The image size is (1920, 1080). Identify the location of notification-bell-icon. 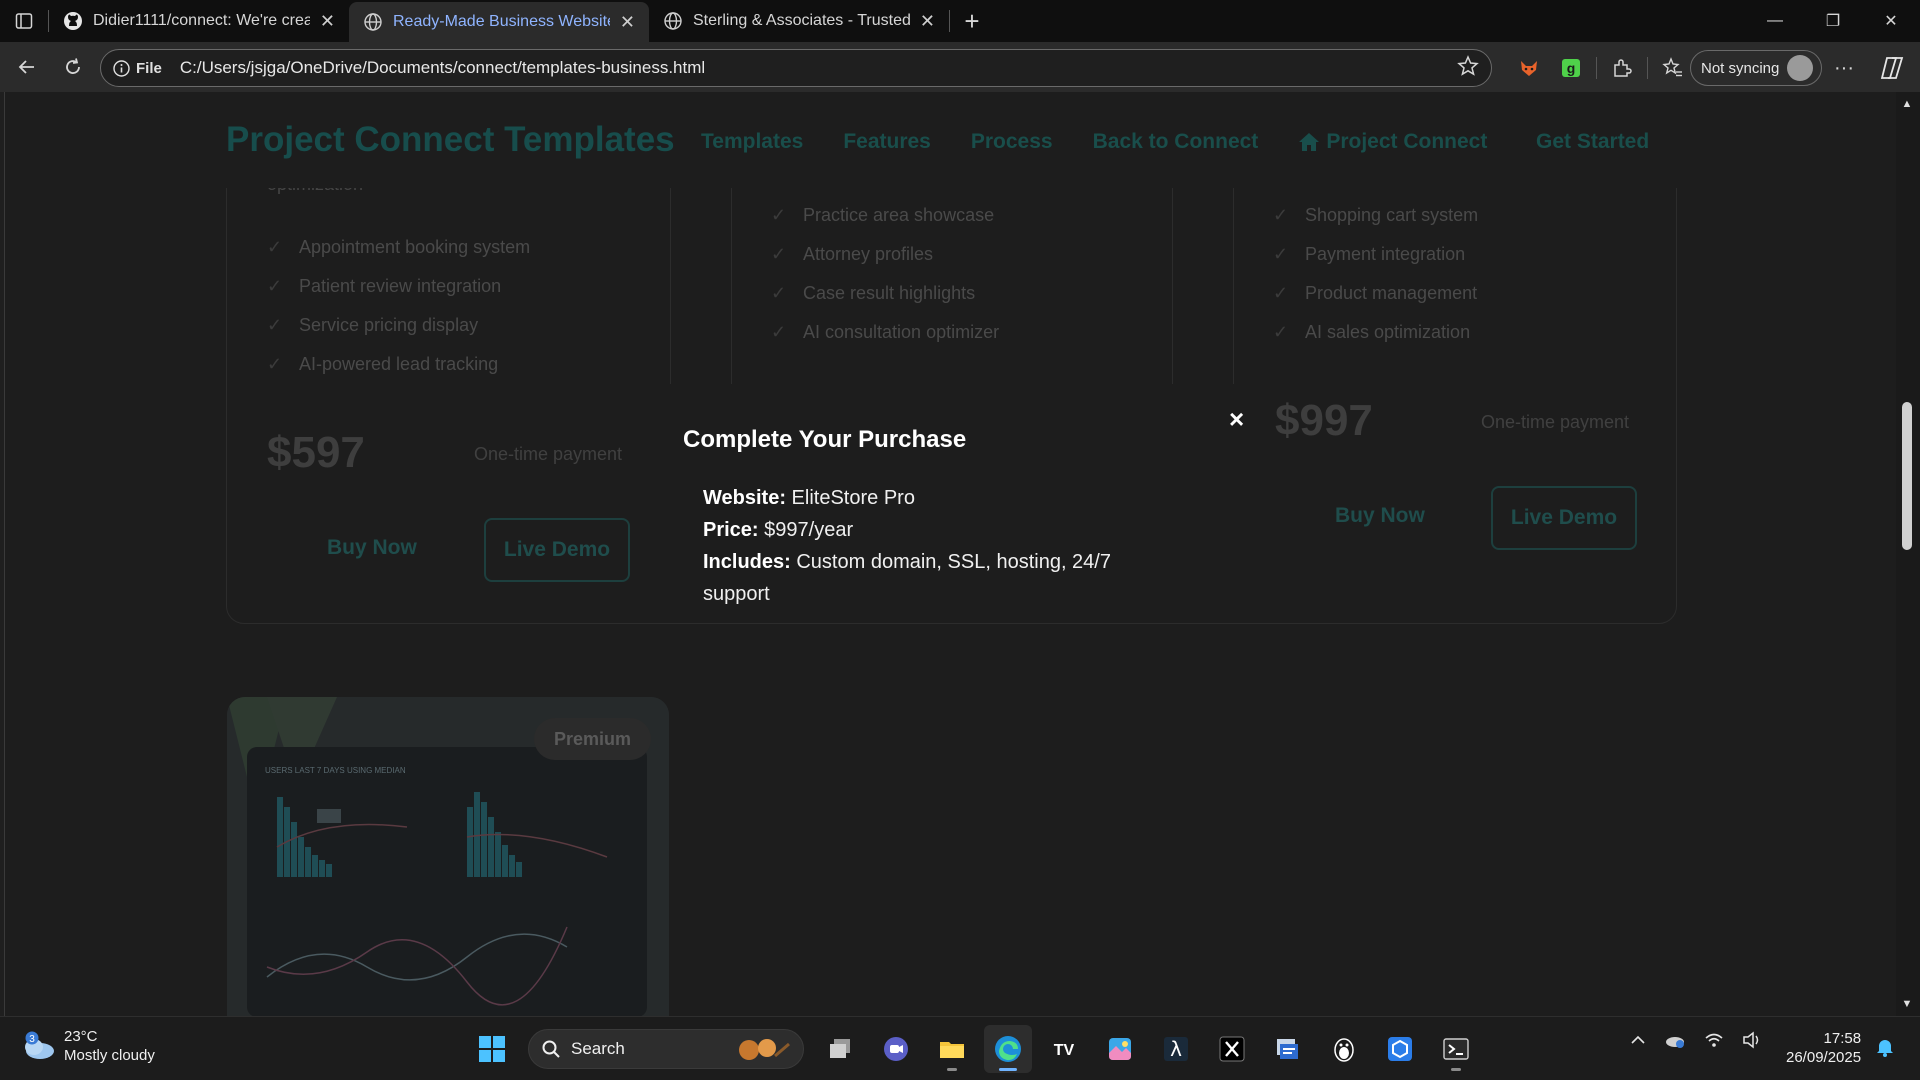
(1885, 1049).